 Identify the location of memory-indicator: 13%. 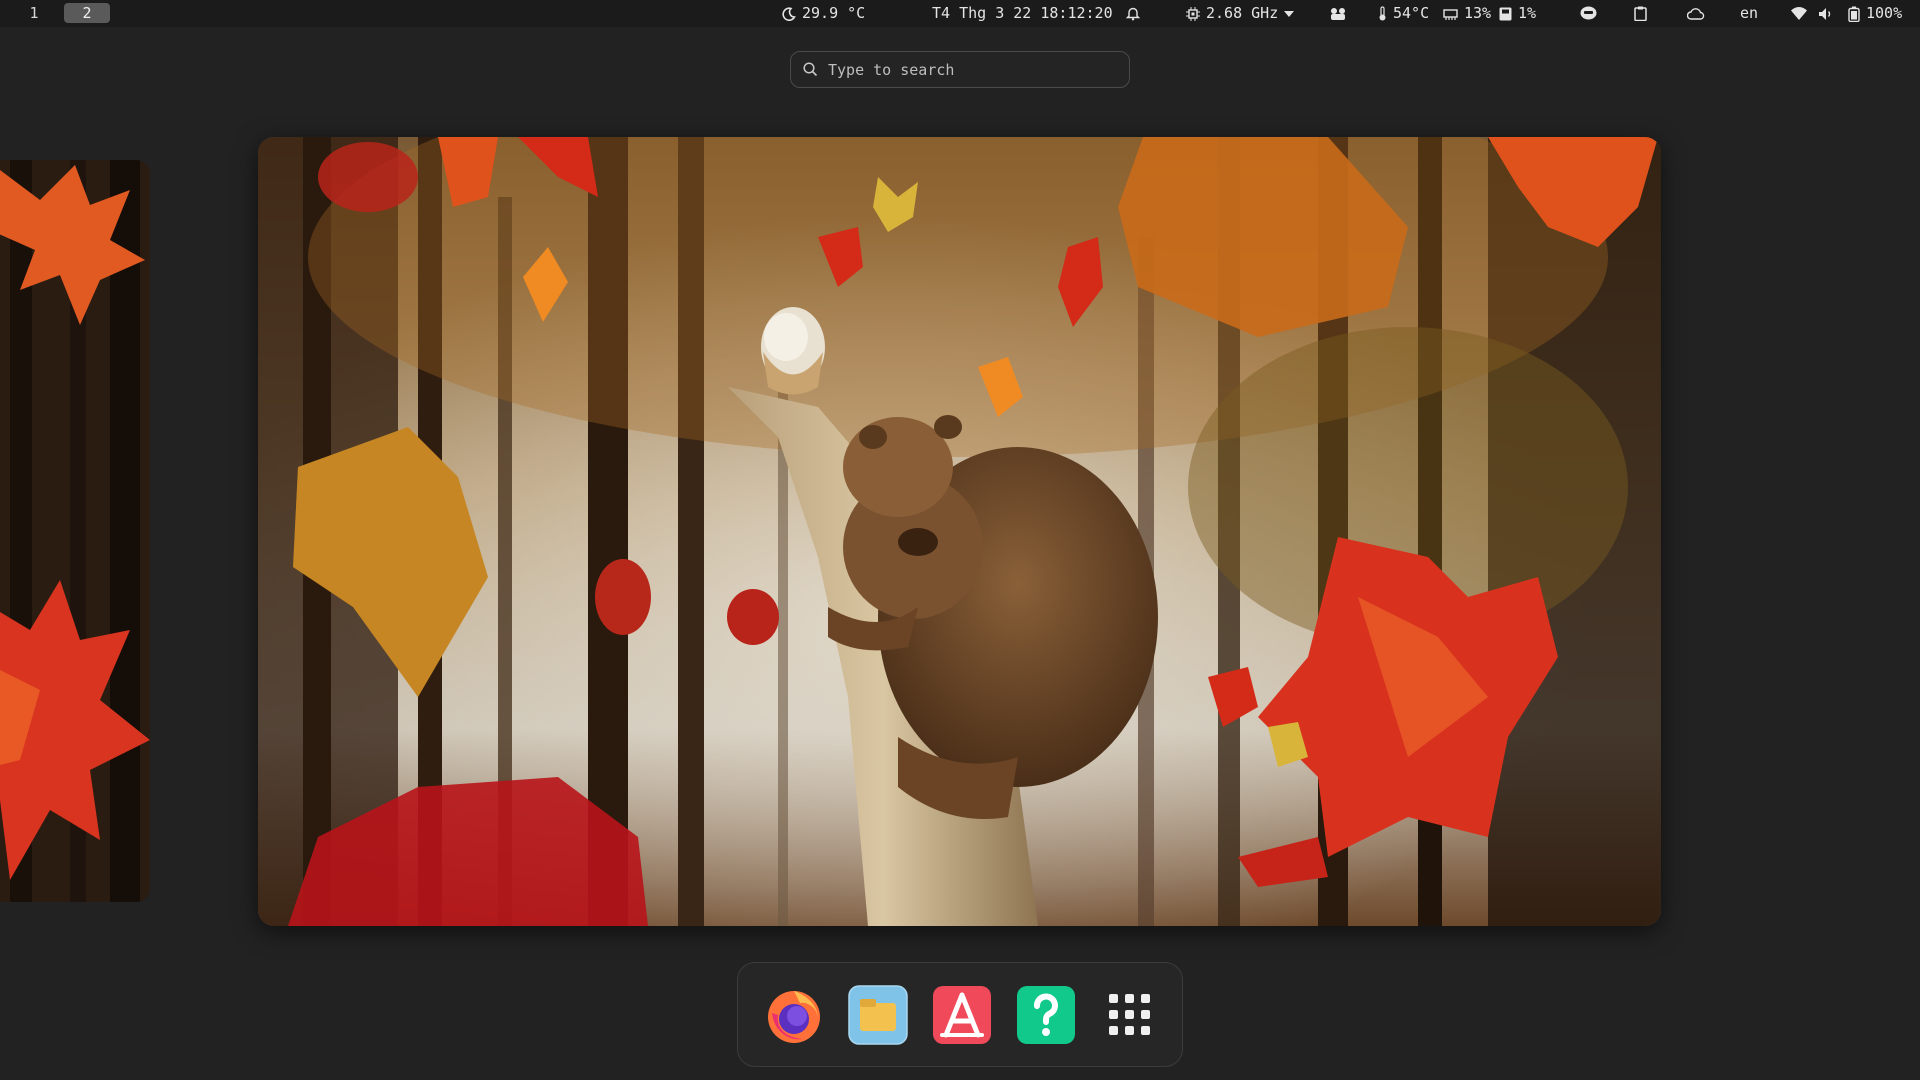
(1467, 13).